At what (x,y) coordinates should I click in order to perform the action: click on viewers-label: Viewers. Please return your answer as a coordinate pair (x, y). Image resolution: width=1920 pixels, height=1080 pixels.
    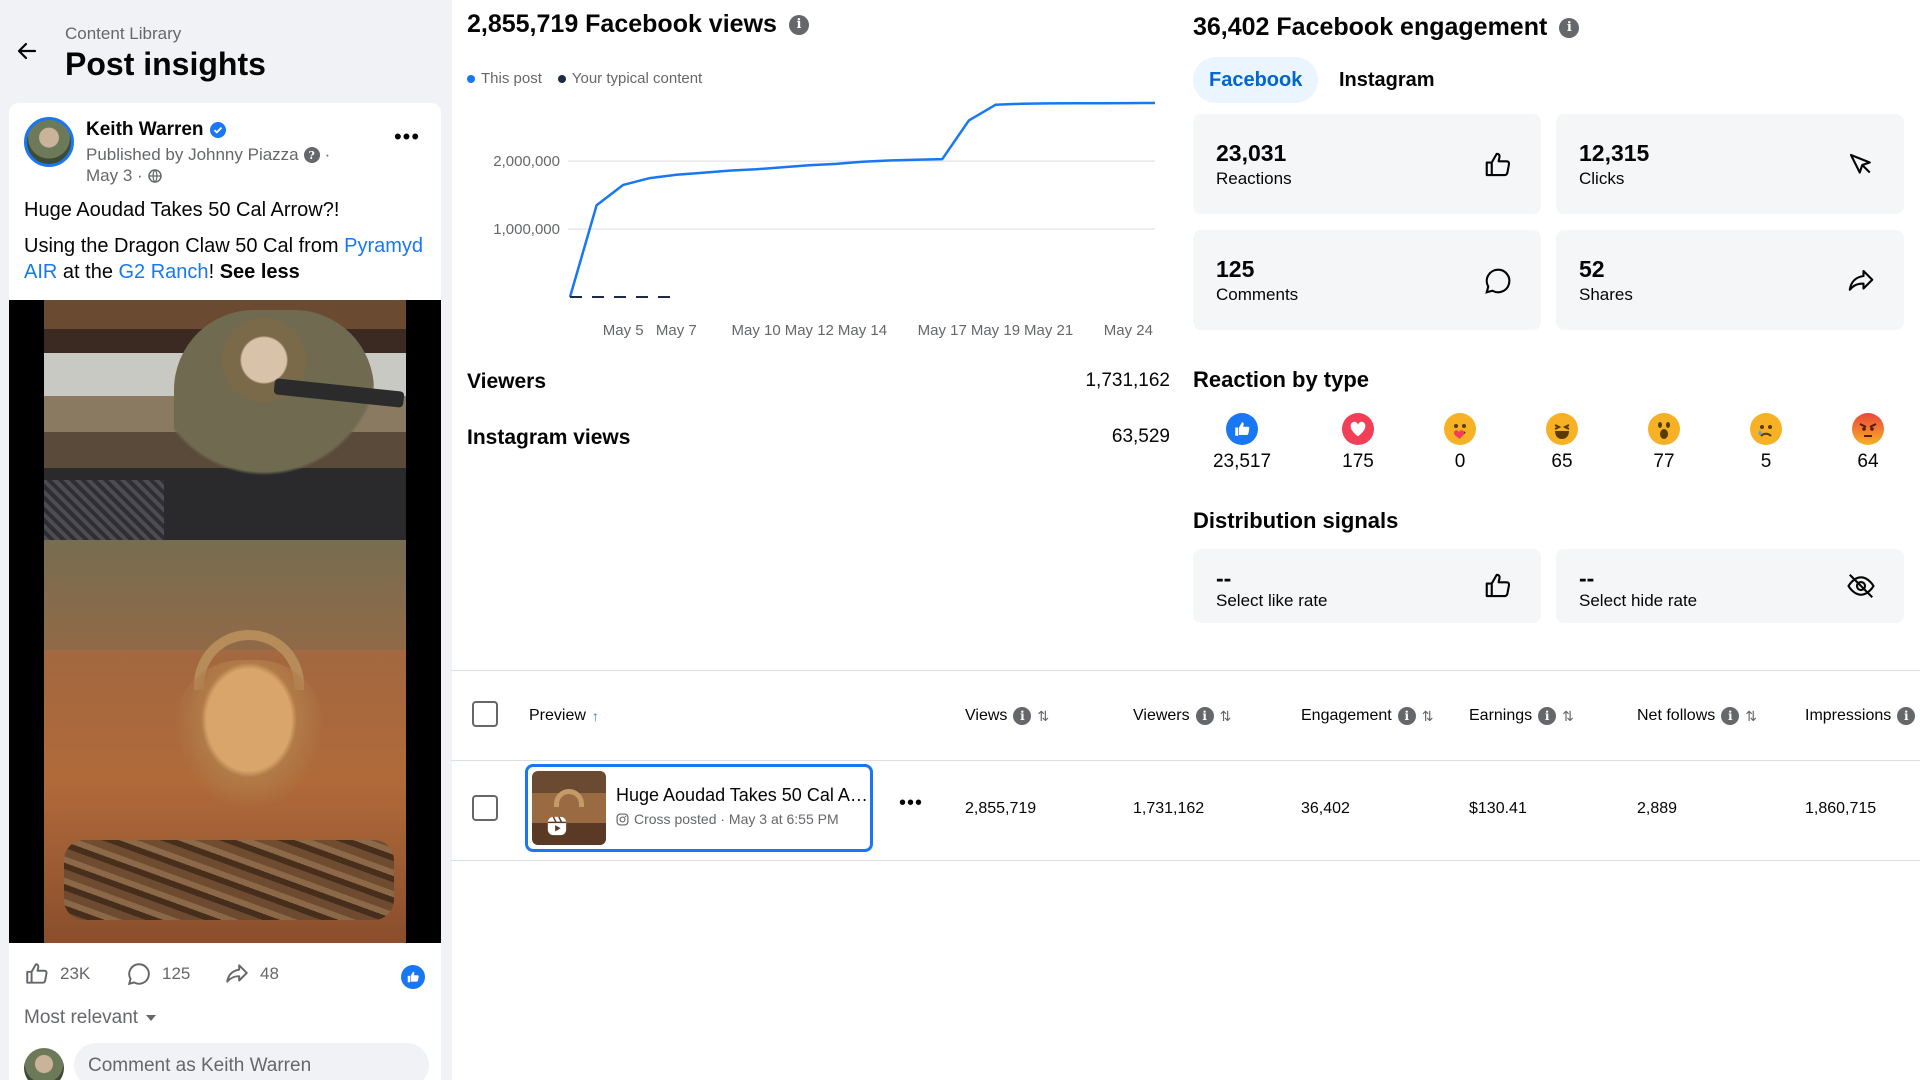
    Looking at the image, I should click on (507, 381).